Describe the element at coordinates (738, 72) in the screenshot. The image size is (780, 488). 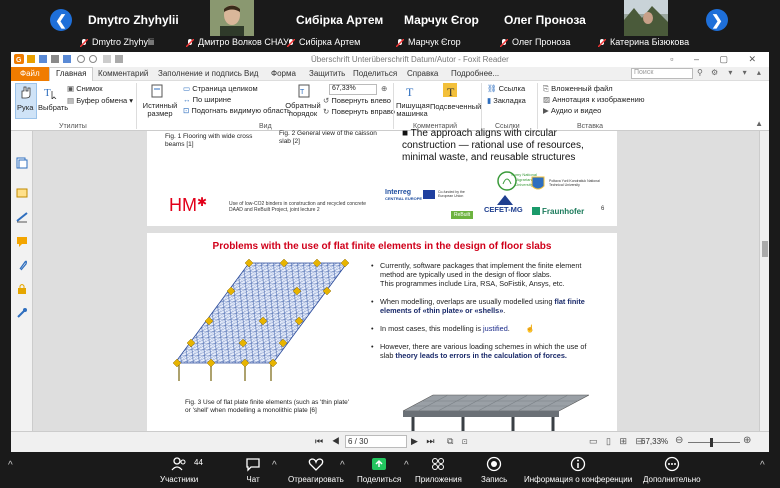
I see `ribbon-options-icons: ⚙ ▾ ▾ ▴` at that location.